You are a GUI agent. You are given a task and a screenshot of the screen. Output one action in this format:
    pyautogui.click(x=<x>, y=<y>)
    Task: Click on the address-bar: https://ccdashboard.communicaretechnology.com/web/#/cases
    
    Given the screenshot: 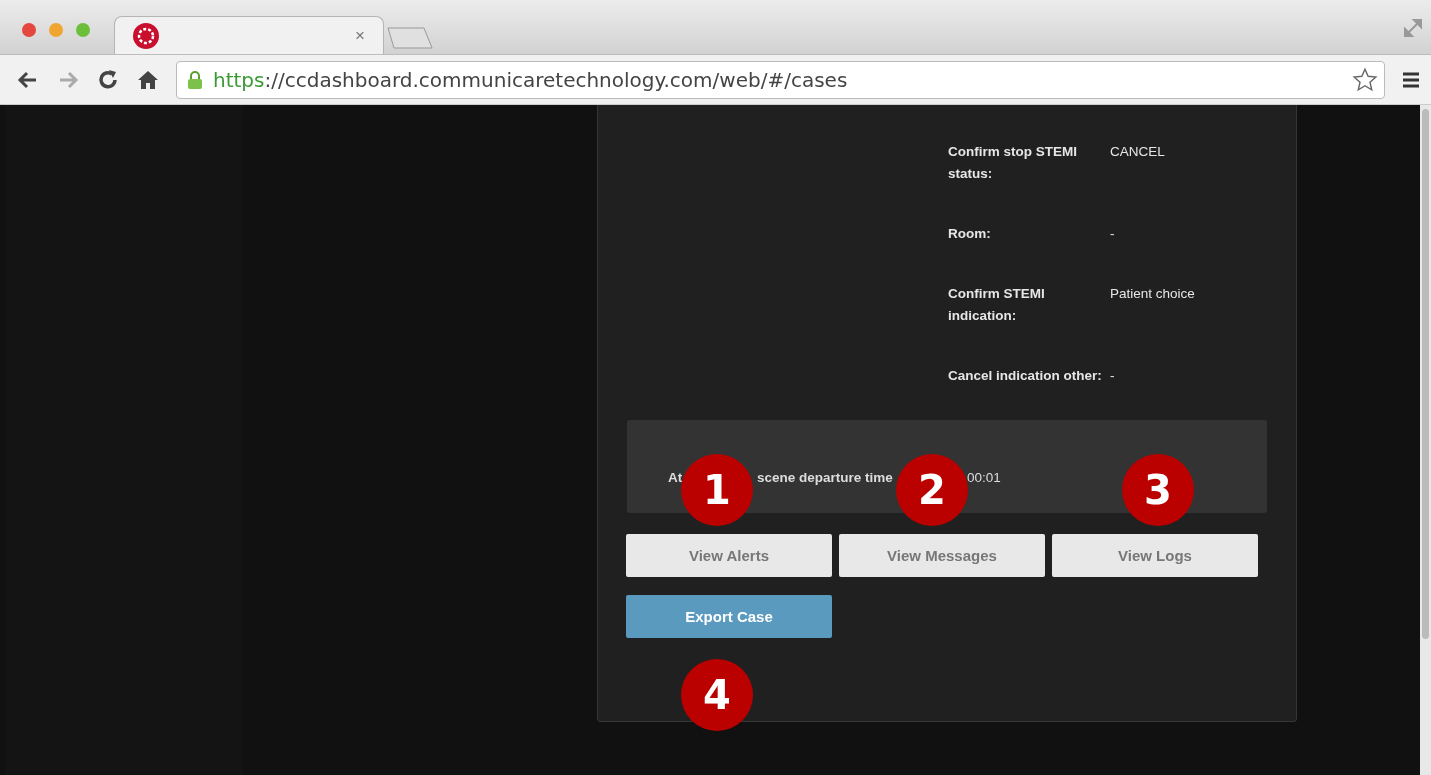 What is the action you would take?
    pyautogui.click(x=780, y=79)
    